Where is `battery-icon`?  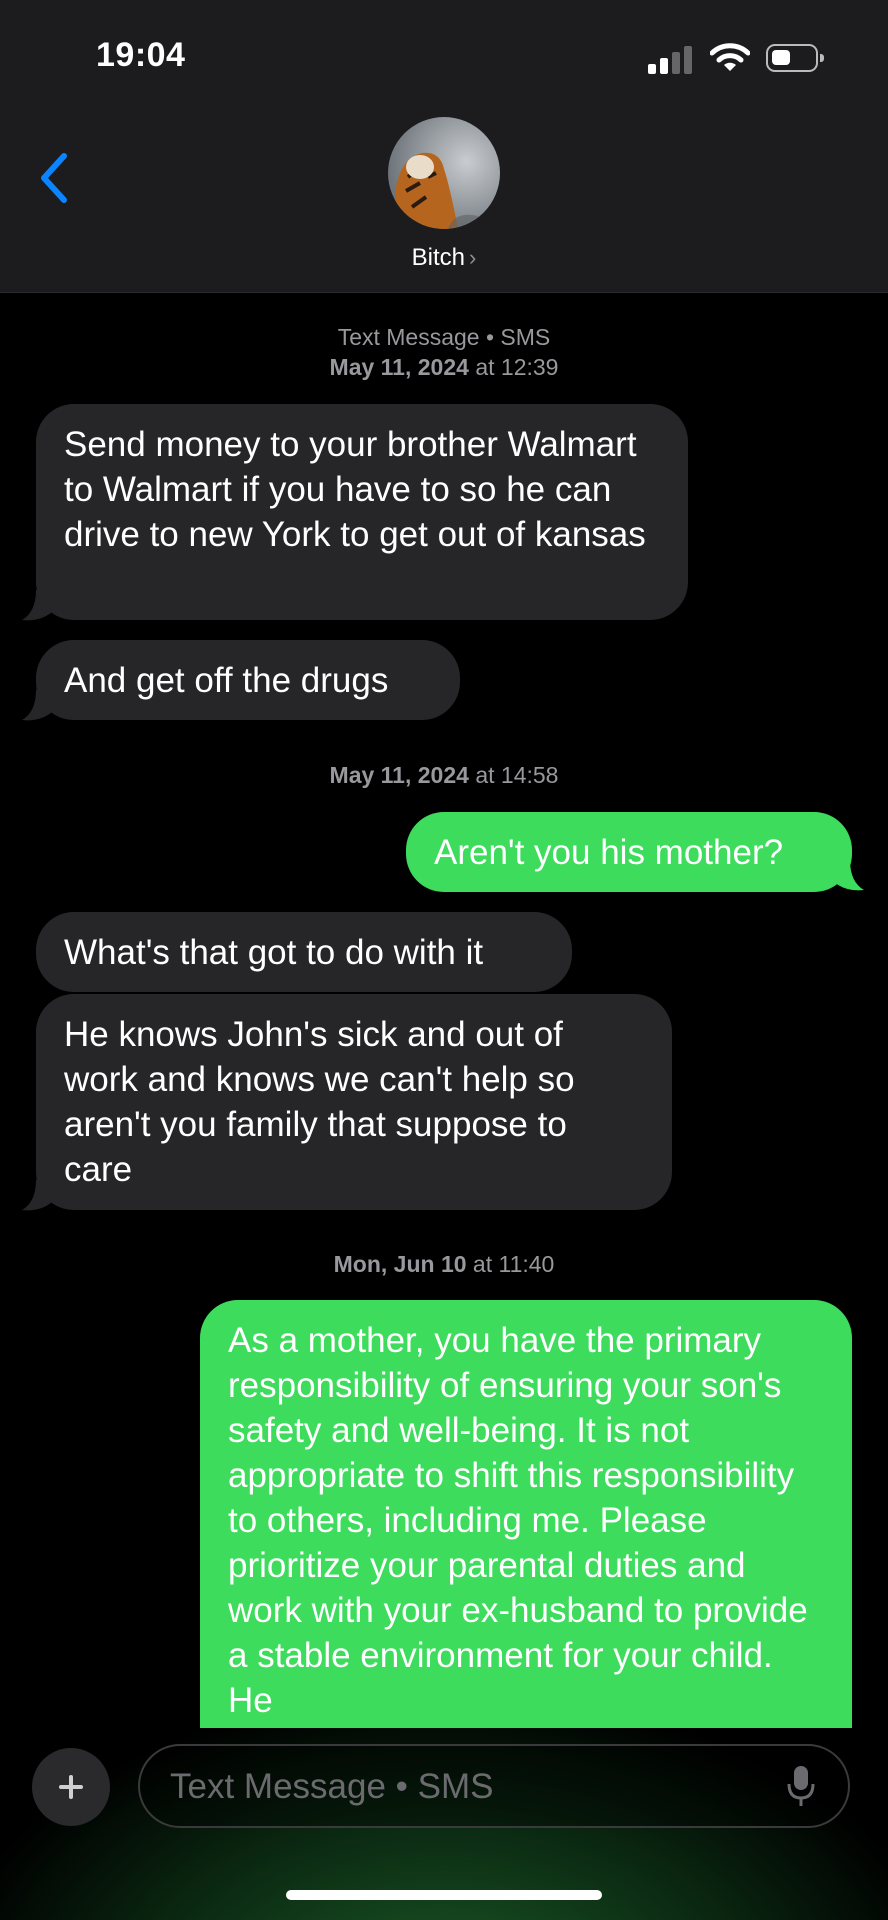
battery-icon is located at coordinates (795, 58).